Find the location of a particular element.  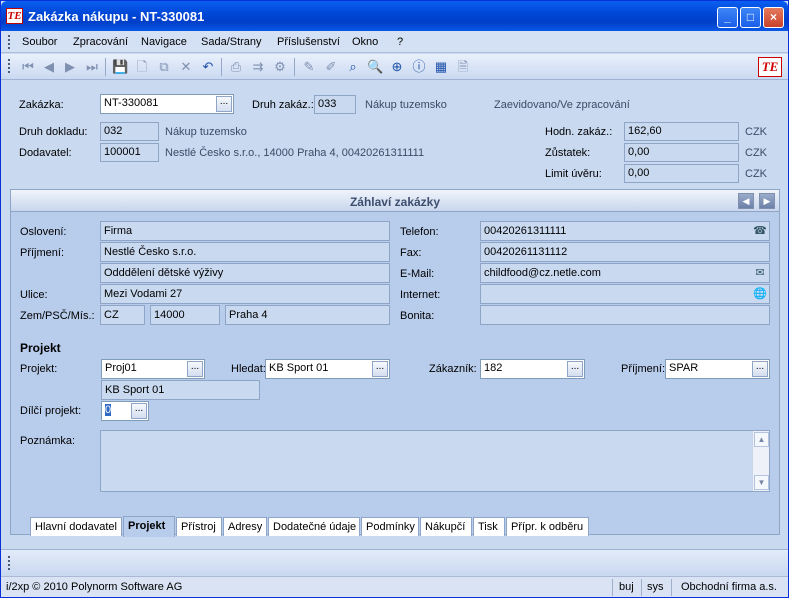

dilci-projekt-label: Dílčí projekt: is located at coordinates (51, 411).